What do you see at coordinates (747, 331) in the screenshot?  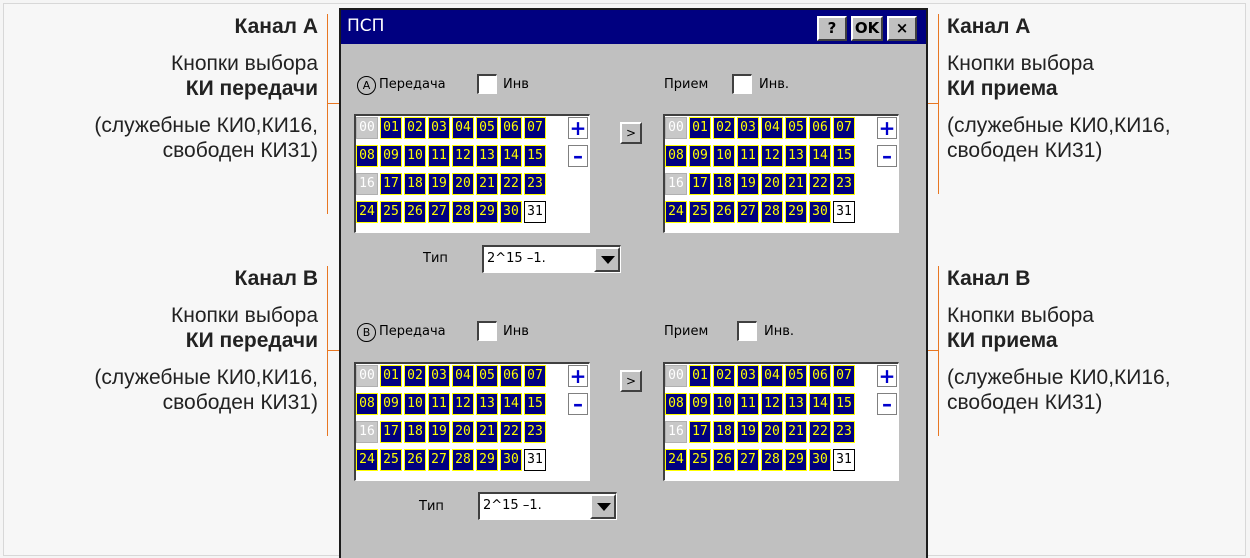 I see `channel-b-rx-invert-checkbox` at bounding box center [747, 331].